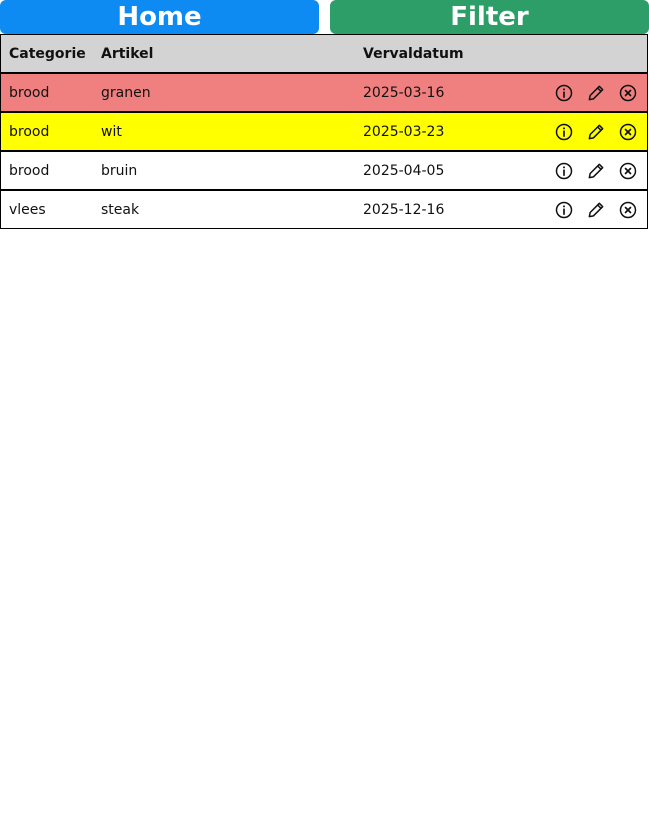  Describe the element at coordinates (232, 209) in the screenshot. I see `cell-item: steak` at that location.